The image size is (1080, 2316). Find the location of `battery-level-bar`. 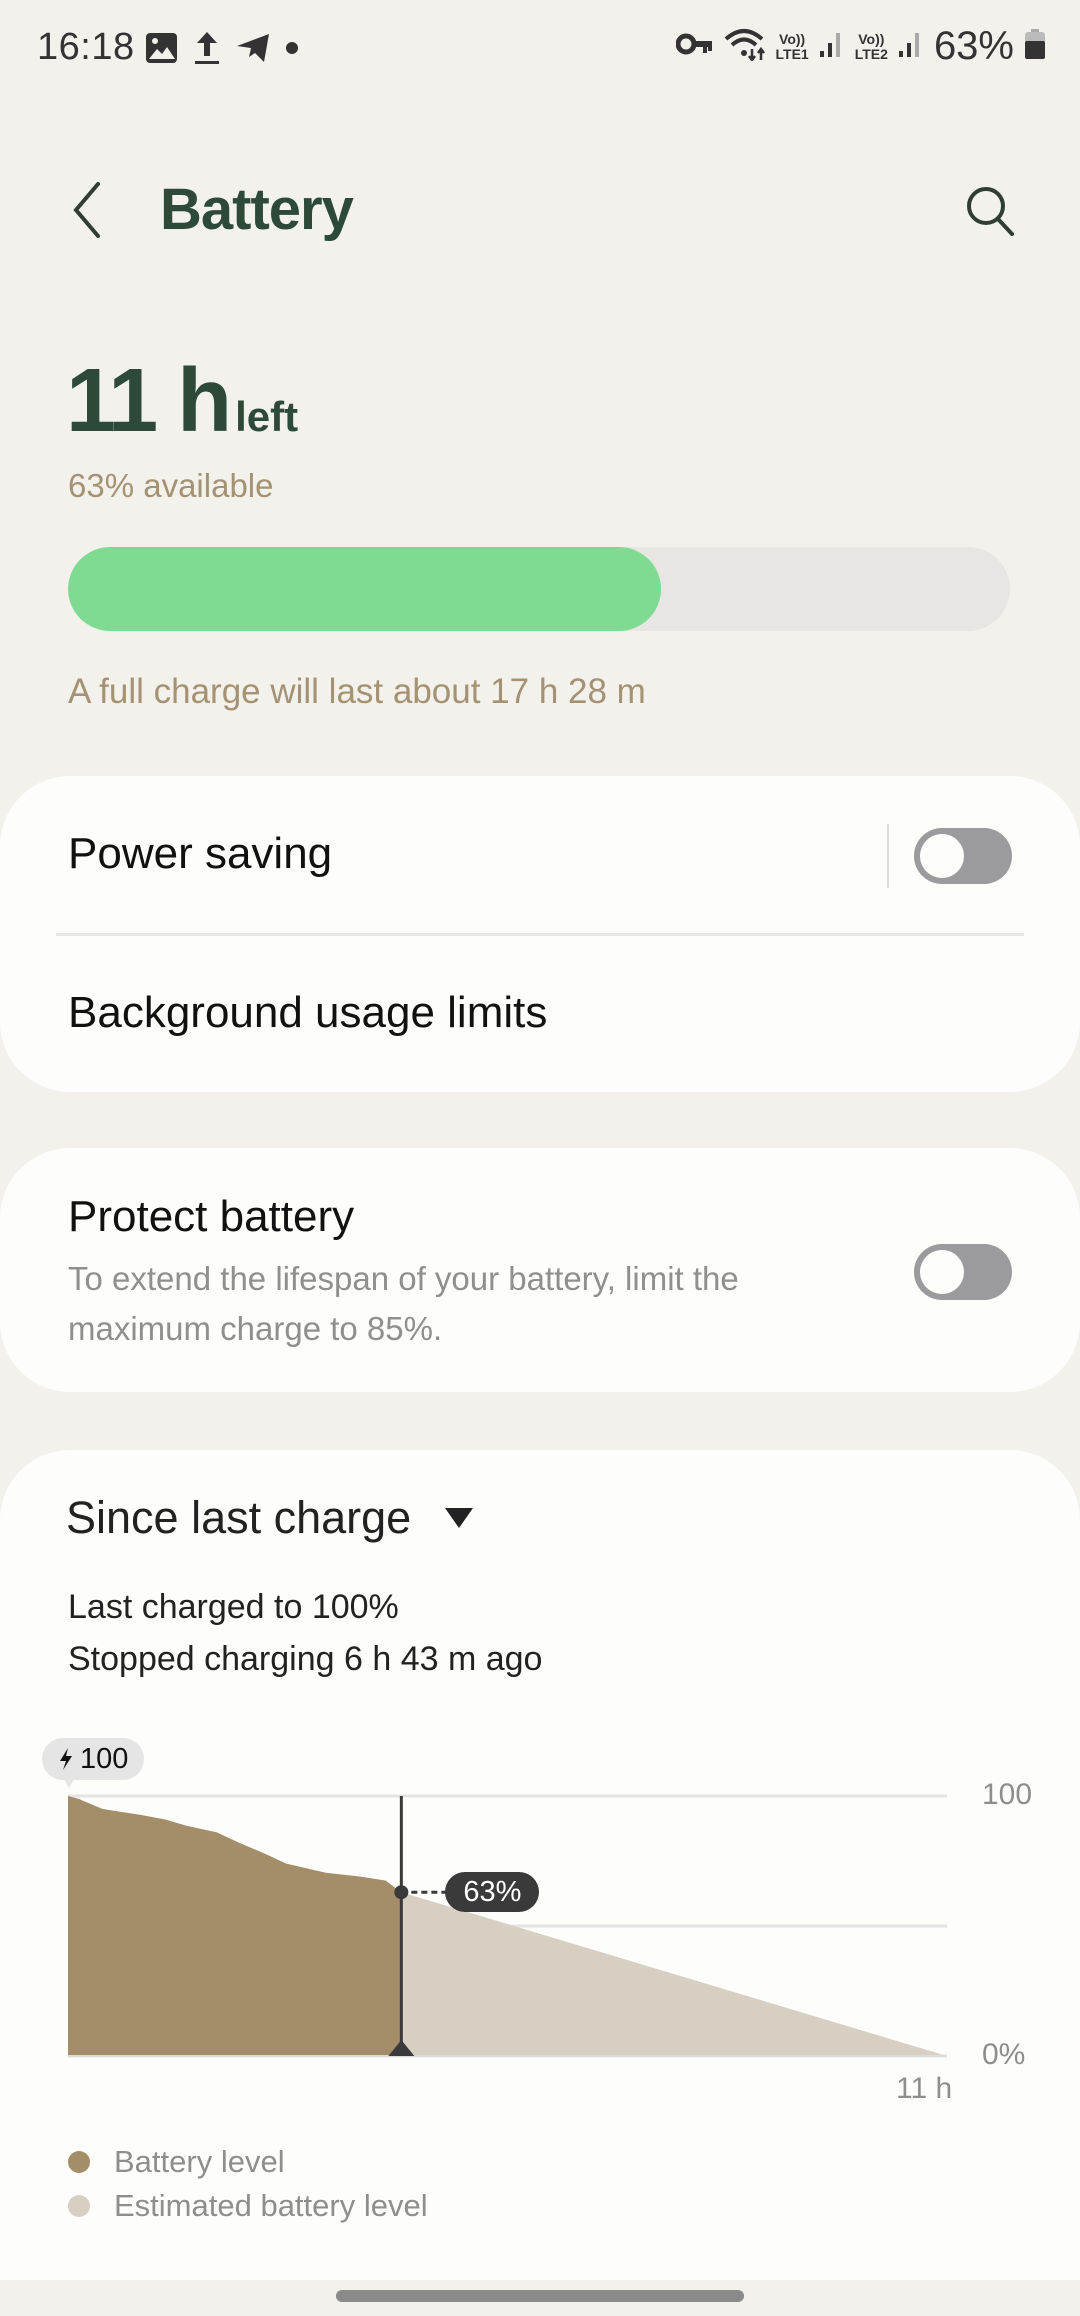

battery-level-bar is located at coordinates (539, 589).